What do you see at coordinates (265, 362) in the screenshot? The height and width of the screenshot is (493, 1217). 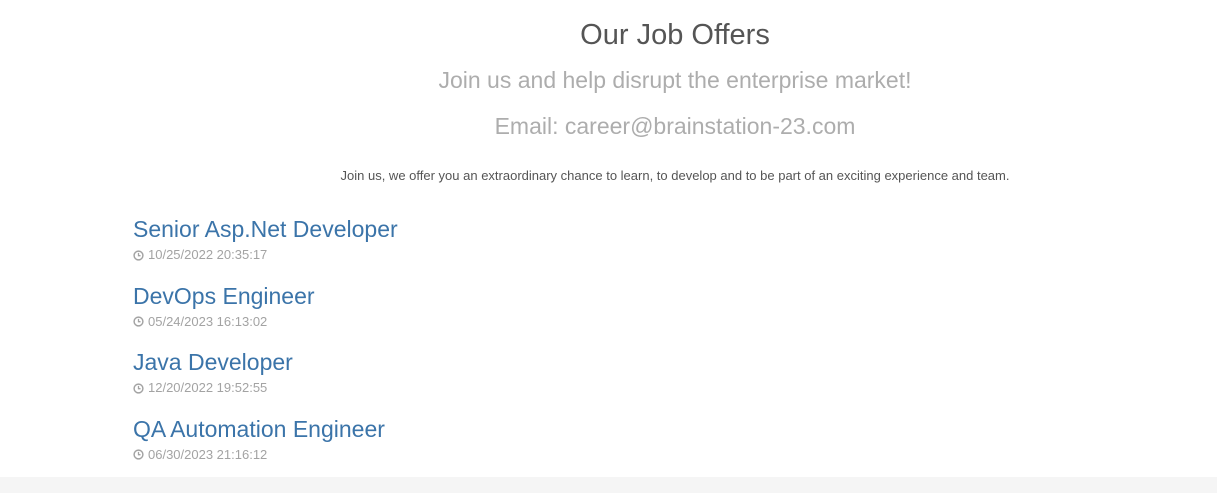 I see `job-title-link: Java Developer` at bounding box center [265, 362].